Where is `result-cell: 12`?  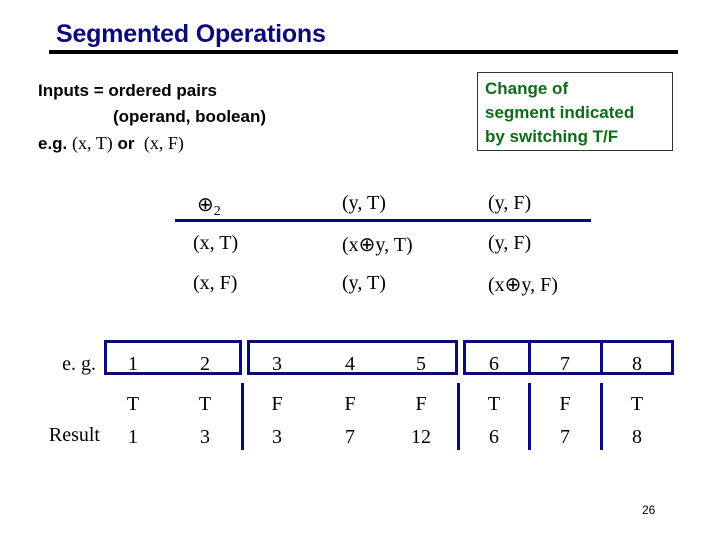 result-cell: 12 is located at coordinates (421, 437).